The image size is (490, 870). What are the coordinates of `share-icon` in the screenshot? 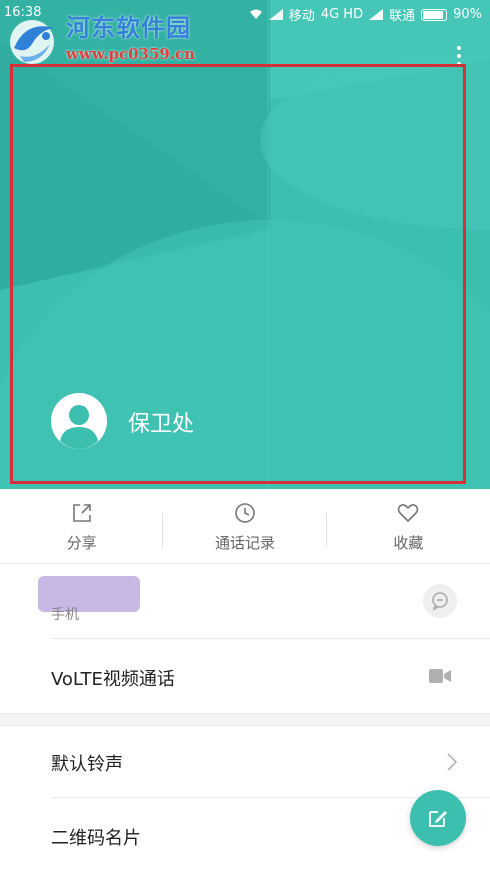 It's located at (81, 513).